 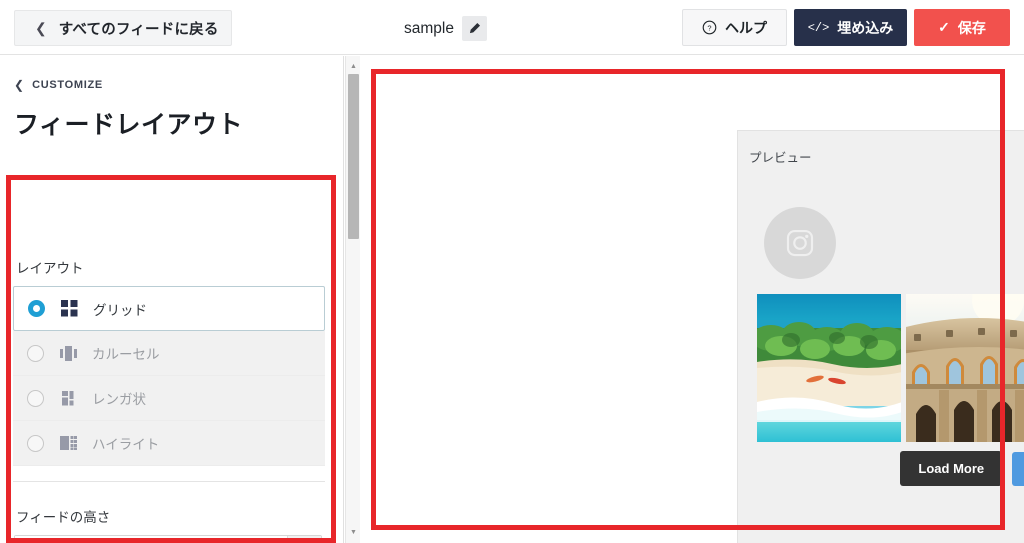 I want to click on customize-back-link: ❮ CUSTOMIZE, so click(x=58, y=85).